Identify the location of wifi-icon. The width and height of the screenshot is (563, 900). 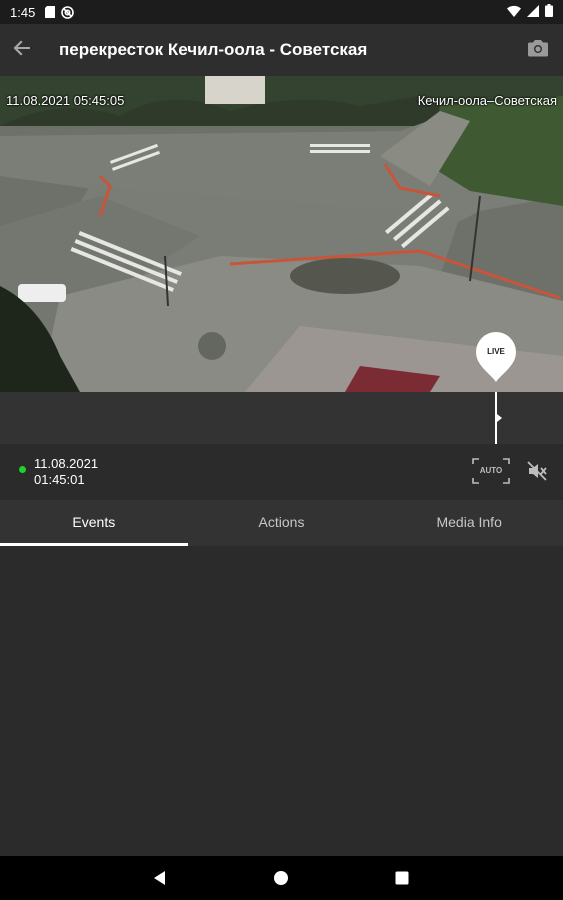
(514, 12).